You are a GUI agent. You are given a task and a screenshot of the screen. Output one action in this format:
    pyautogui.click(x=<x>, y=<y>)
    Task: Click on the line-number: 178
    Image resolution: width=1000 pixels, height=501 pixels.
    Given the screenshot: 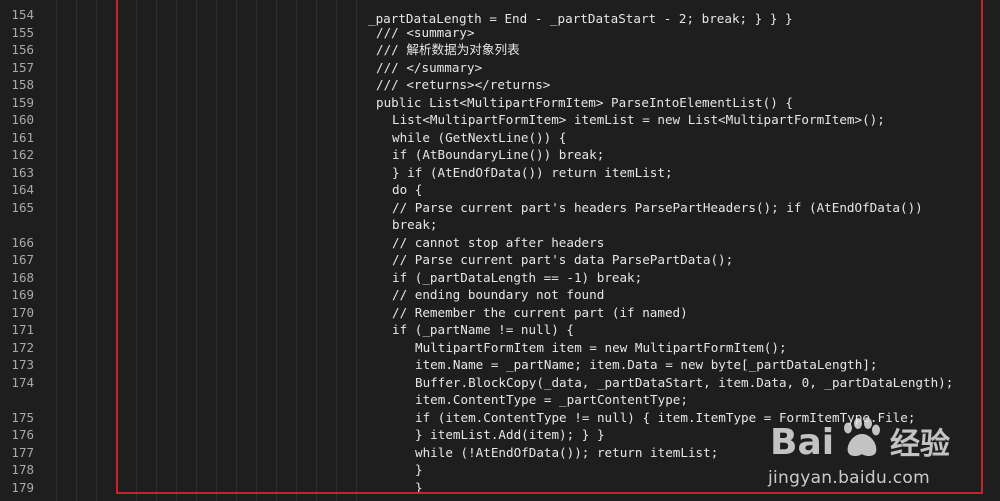 What is the action you would take?
    pyautogui.click(x=22, y=469)
    